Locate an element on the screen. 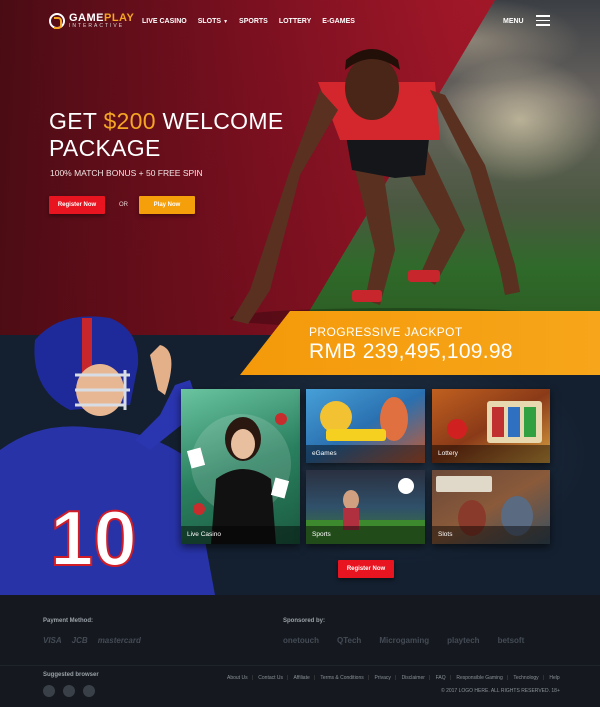 This screenshot has height=707, width=600. suggested-browser-heading: Suggested browser is located at coordinates (71, 675).